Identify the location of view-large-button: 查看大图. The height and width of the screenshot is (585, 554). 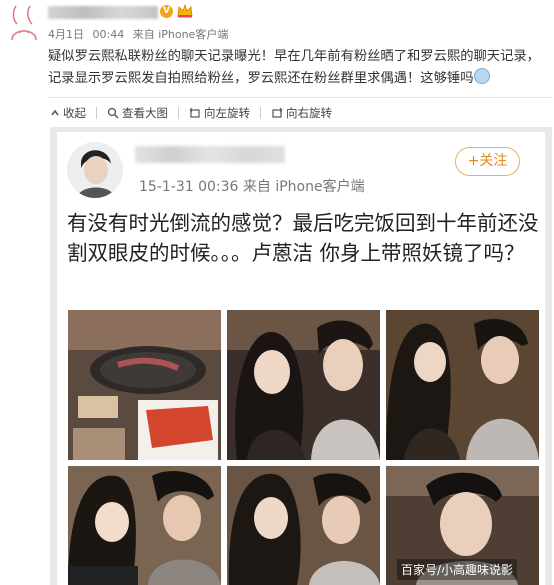
(137, 113).